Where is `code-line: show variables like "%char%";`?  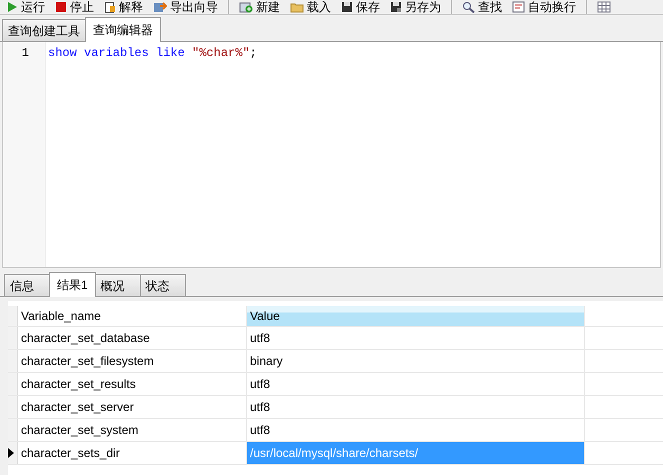 code-line: show variables like "%char%"; is located at coordinates (152, 53).